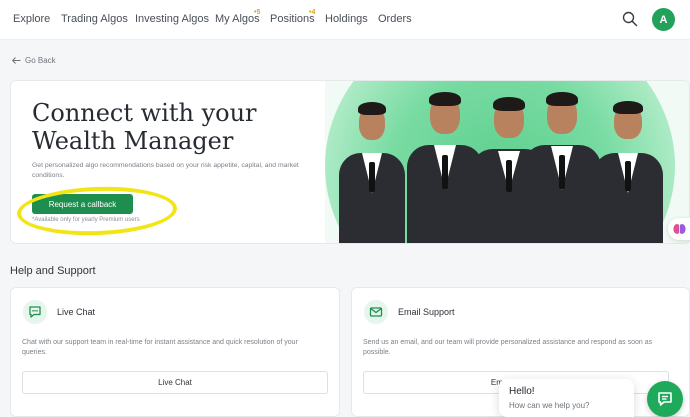 The image size is (690, 417). I want to click on highlight-annotation, so click(97, 211).